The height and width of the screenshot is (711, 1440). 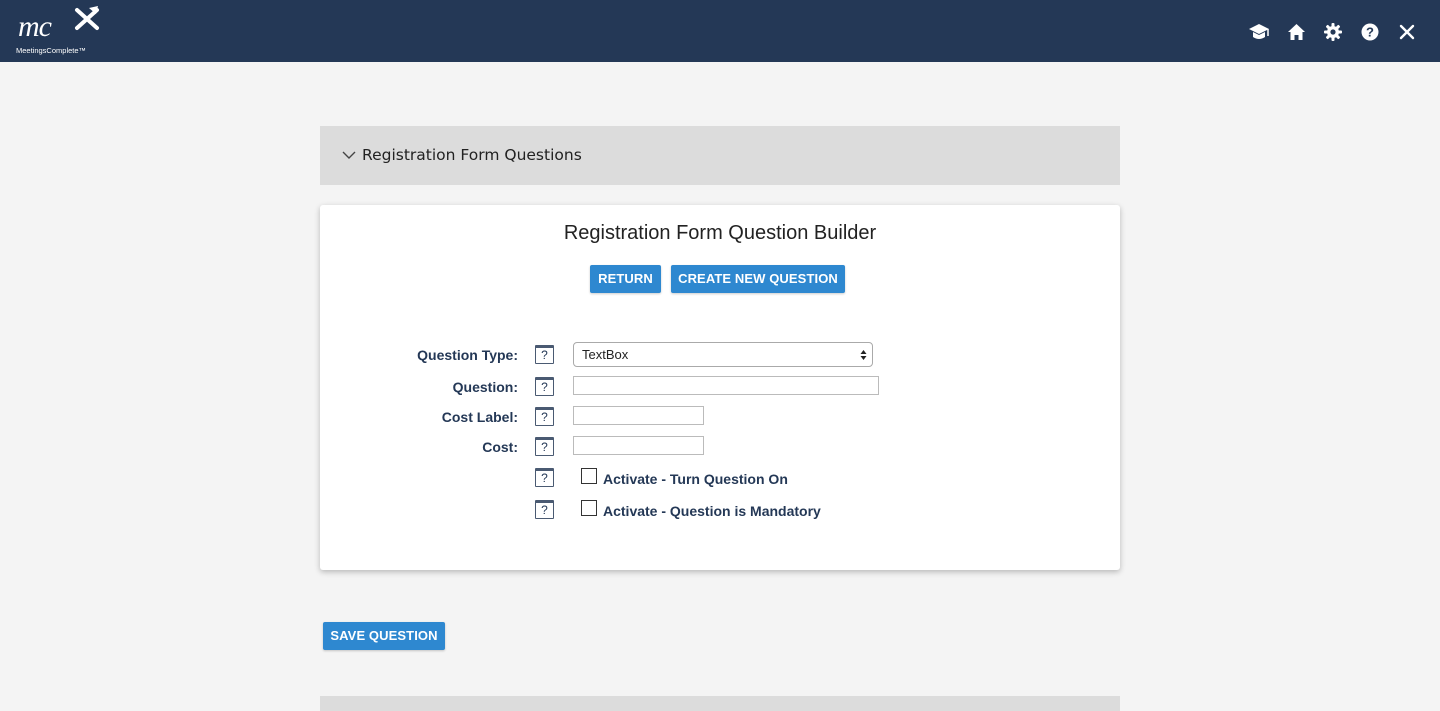 I want to click on cost-label-input, so click(x=638, y=415).